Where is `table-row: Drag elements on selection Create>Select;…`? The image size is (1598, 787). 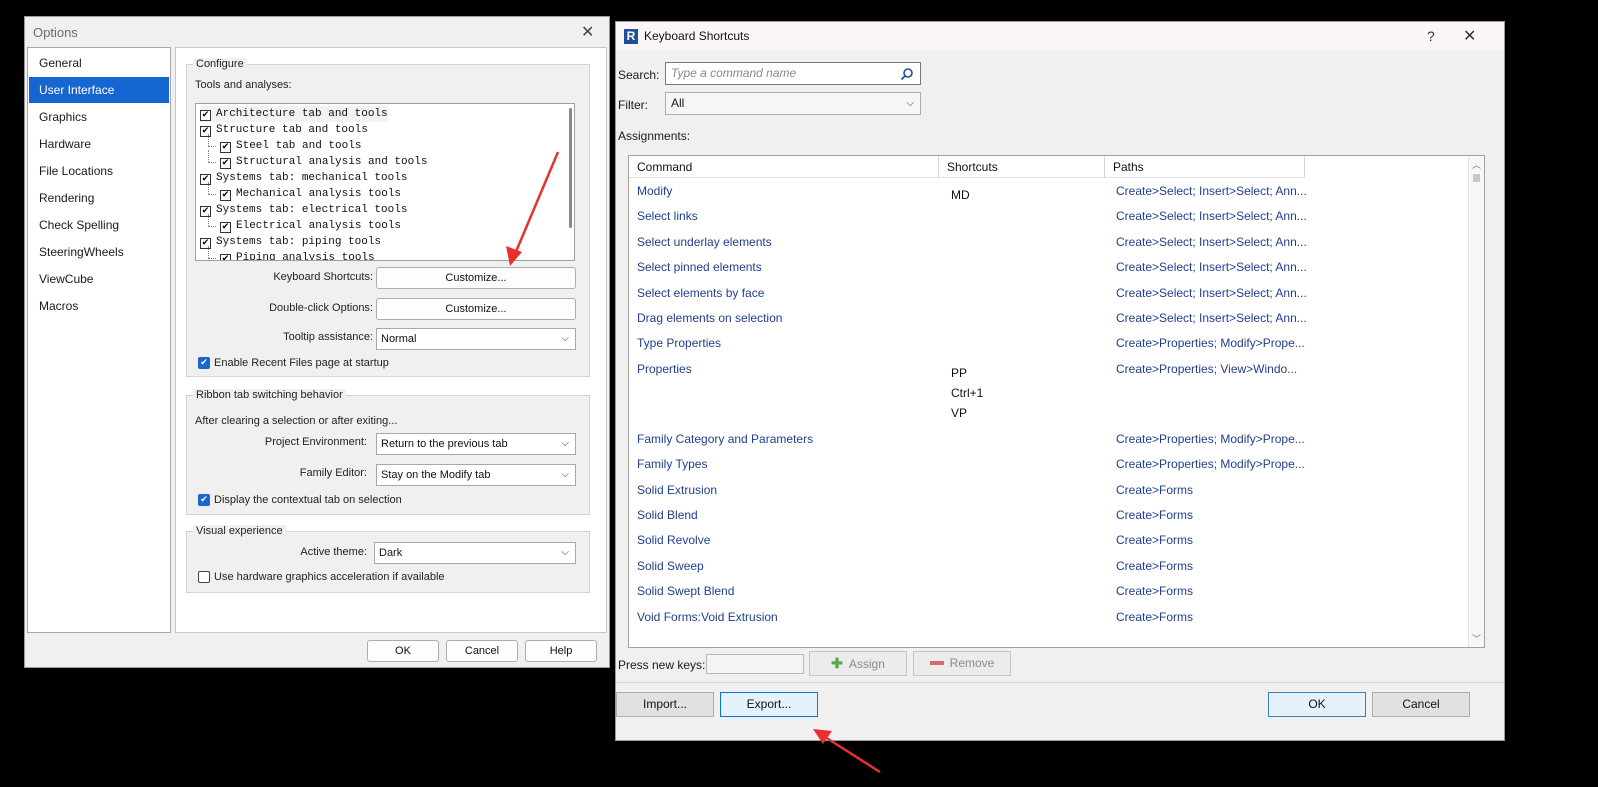
table-row: Drag elements on selection Create>Select;… is located at coordinates (1049, 323).